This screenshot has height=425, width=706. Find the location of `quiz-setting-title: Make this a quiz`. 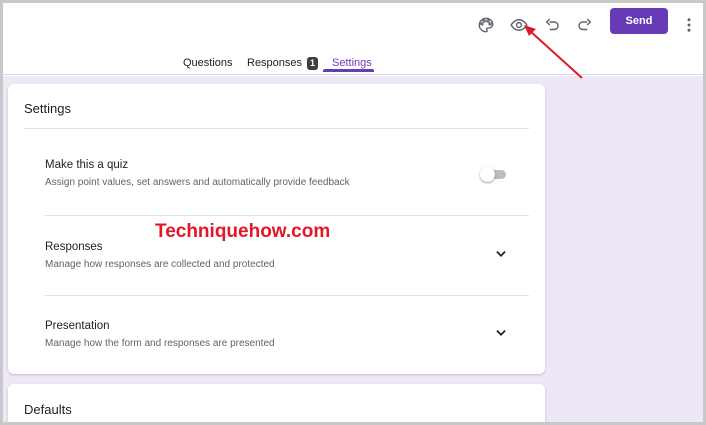

quiz-setting-title: Make this a quiz is located at coordinates (87, 165).